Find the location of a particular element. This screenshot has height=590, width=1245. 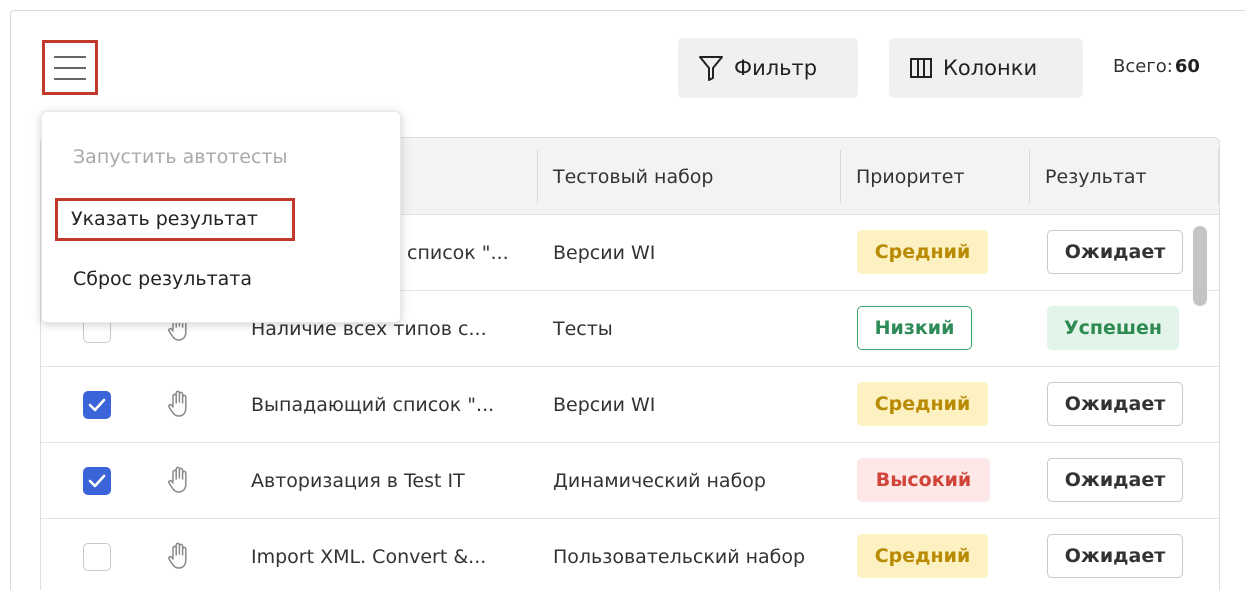

column-header-priority: Приоритет is located at coordinates (903, 176).